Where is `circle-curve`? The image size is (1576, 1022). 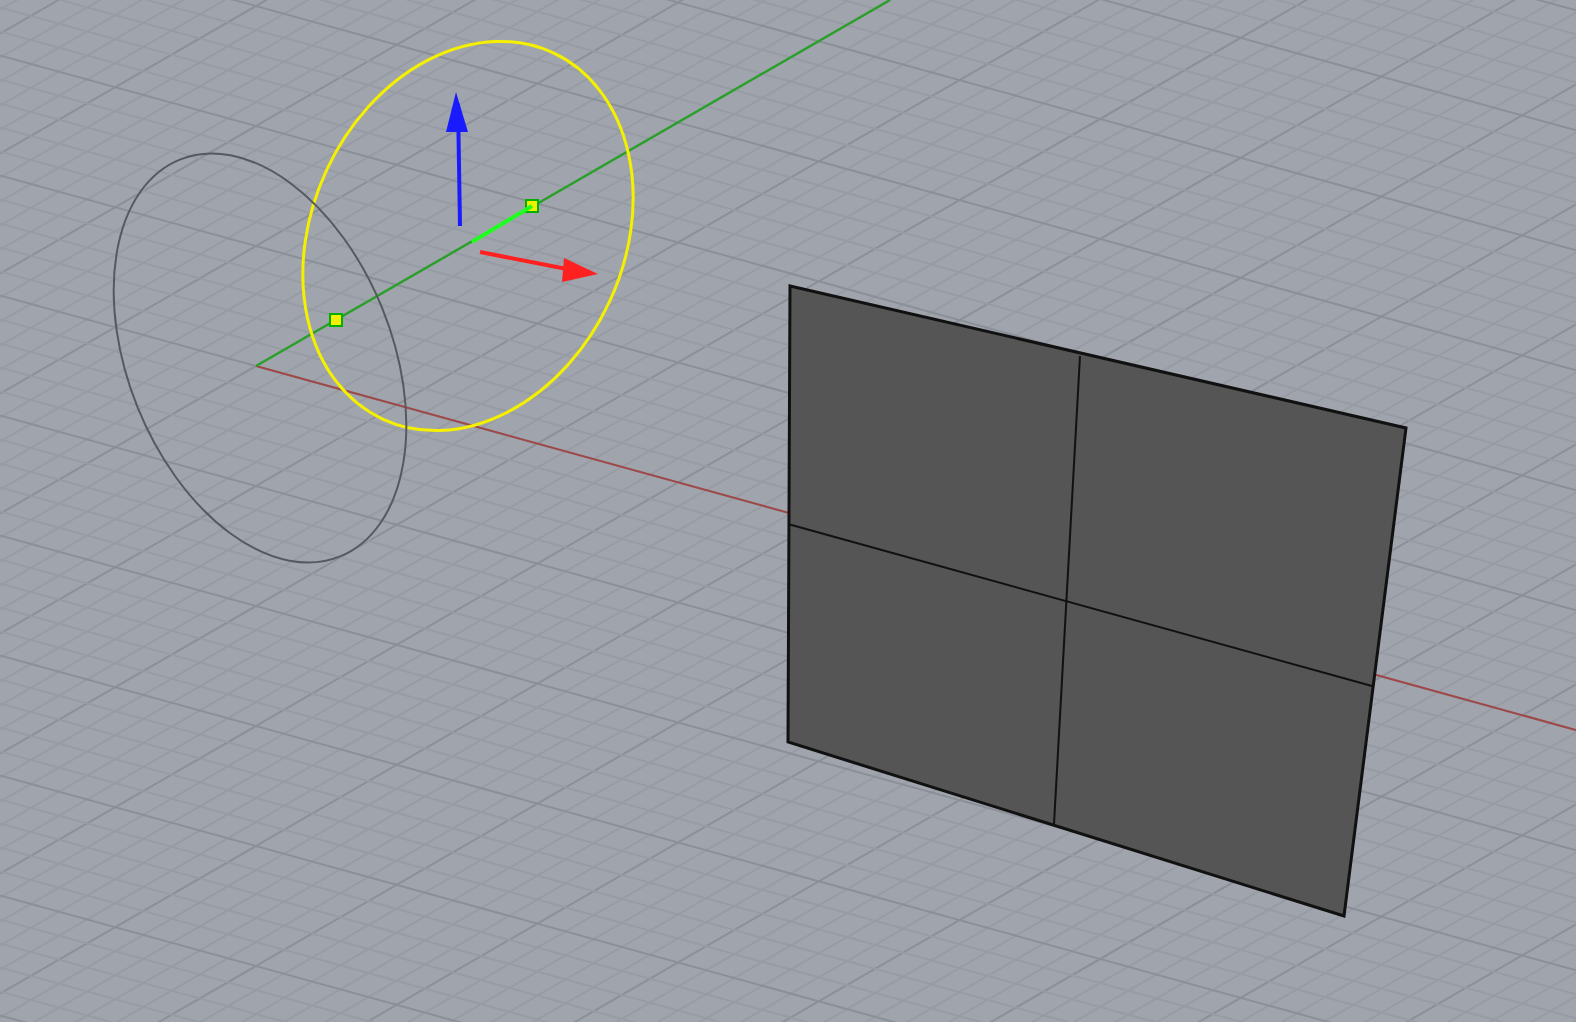
circle-curve is located at coordinates (260, 358).